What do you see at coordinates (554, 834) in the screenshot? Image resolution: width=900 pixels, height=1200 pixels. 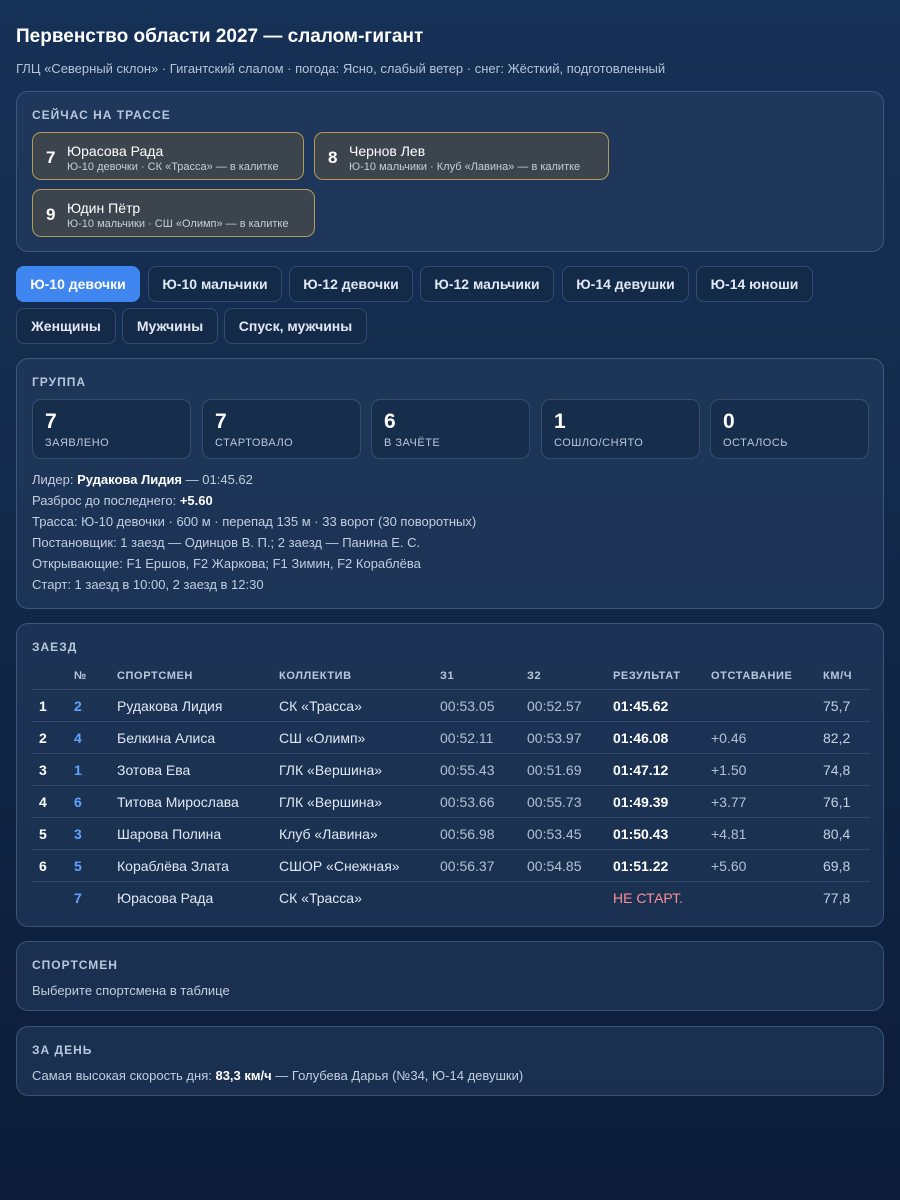 I see `row-run2: 00:53.45` at bounding box center [554, 834].